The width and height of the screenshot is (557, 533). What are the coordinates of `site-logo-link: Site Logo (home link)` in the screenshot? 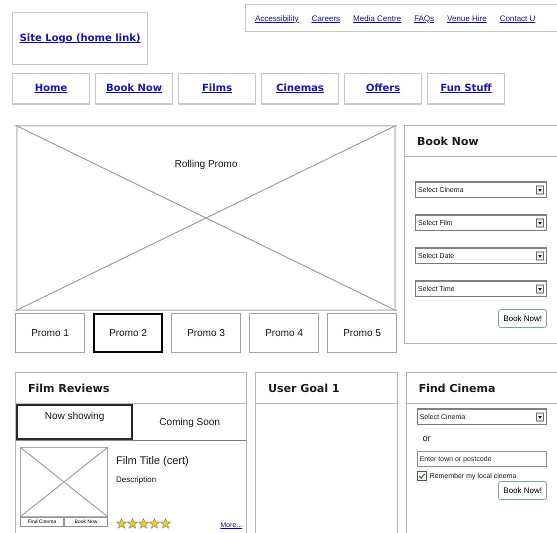 It's located at (80, 38).